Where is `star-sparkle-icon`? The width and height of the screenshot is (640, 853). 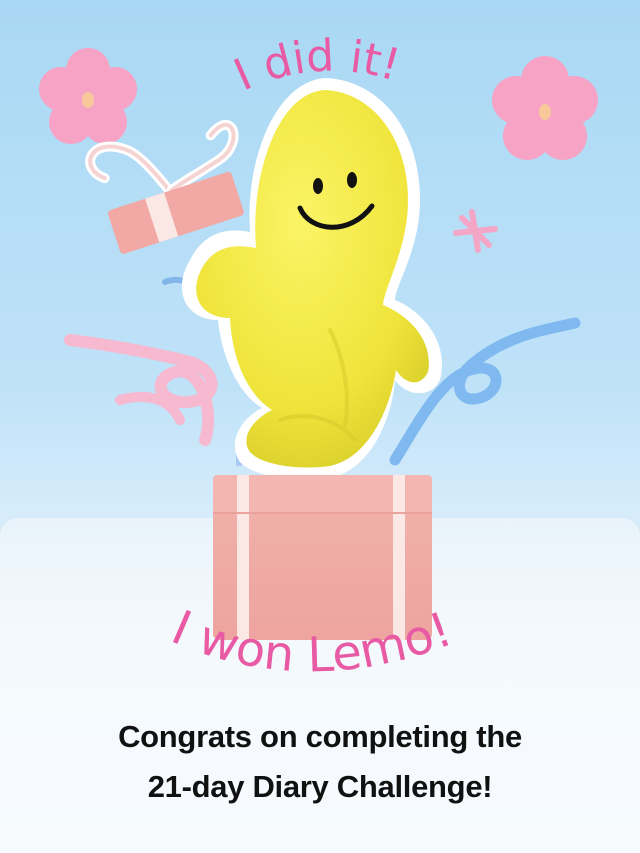
star-sparkle-icon is located at coordinates (475, 231).